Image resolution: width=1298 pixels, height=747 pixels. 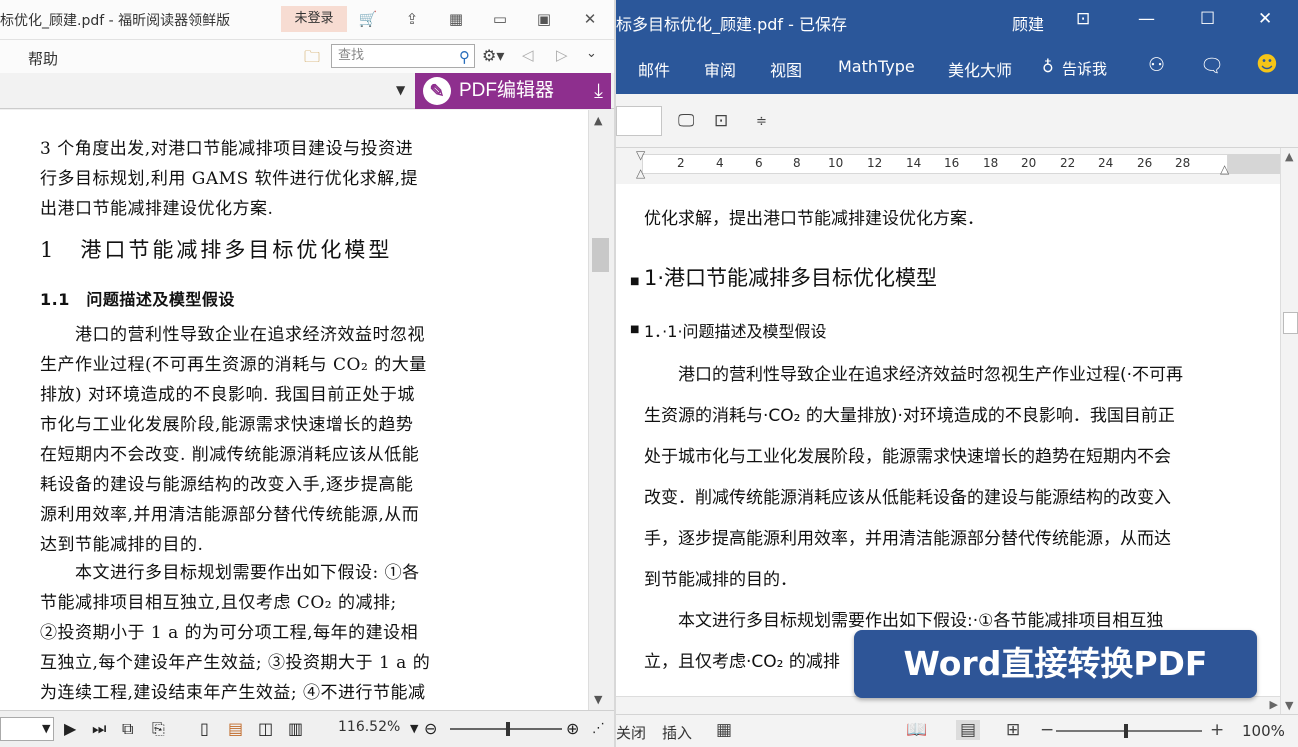 What do you see at coordinates (1028, 23) in the screenshot?
I see `word-user-name: 顾建` at bounding box center [1028, 23].